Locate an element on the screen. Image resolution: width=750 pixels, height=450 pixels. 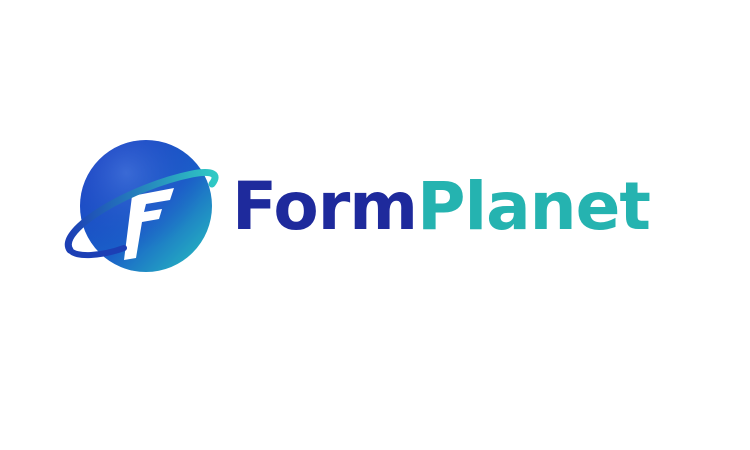
brand-wordmark: Form Planet is located at coordinates (441, 207).